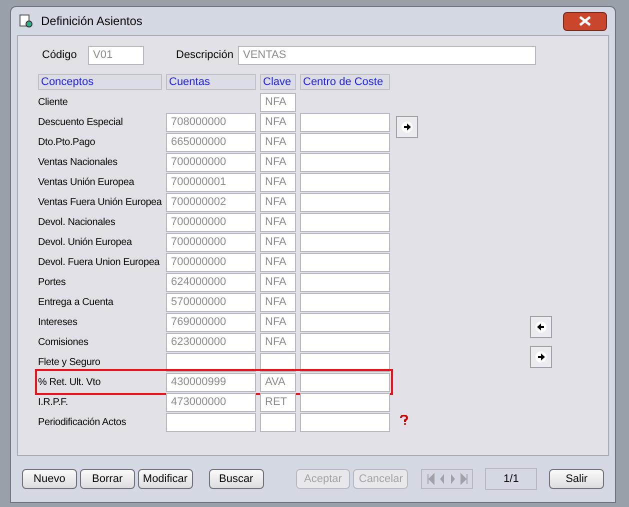 The height and width of the screenshot is (507, 629). Describe the element at coordinates (81, 122) in the screenshot. I see `concept-label: Descuento Especial` at that location.